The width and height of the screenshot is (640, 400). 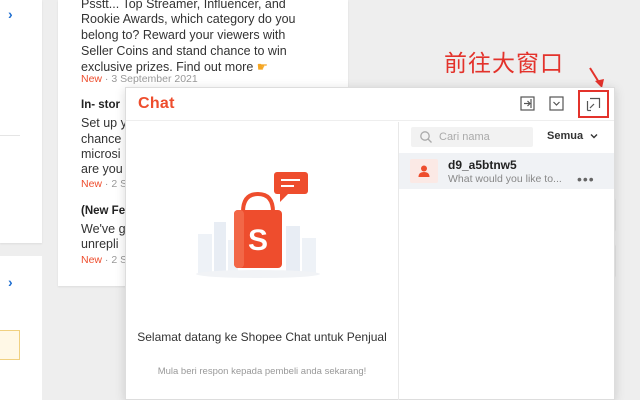 I want to click on filter-dropdown: Semua, so click(x=565, y=136).